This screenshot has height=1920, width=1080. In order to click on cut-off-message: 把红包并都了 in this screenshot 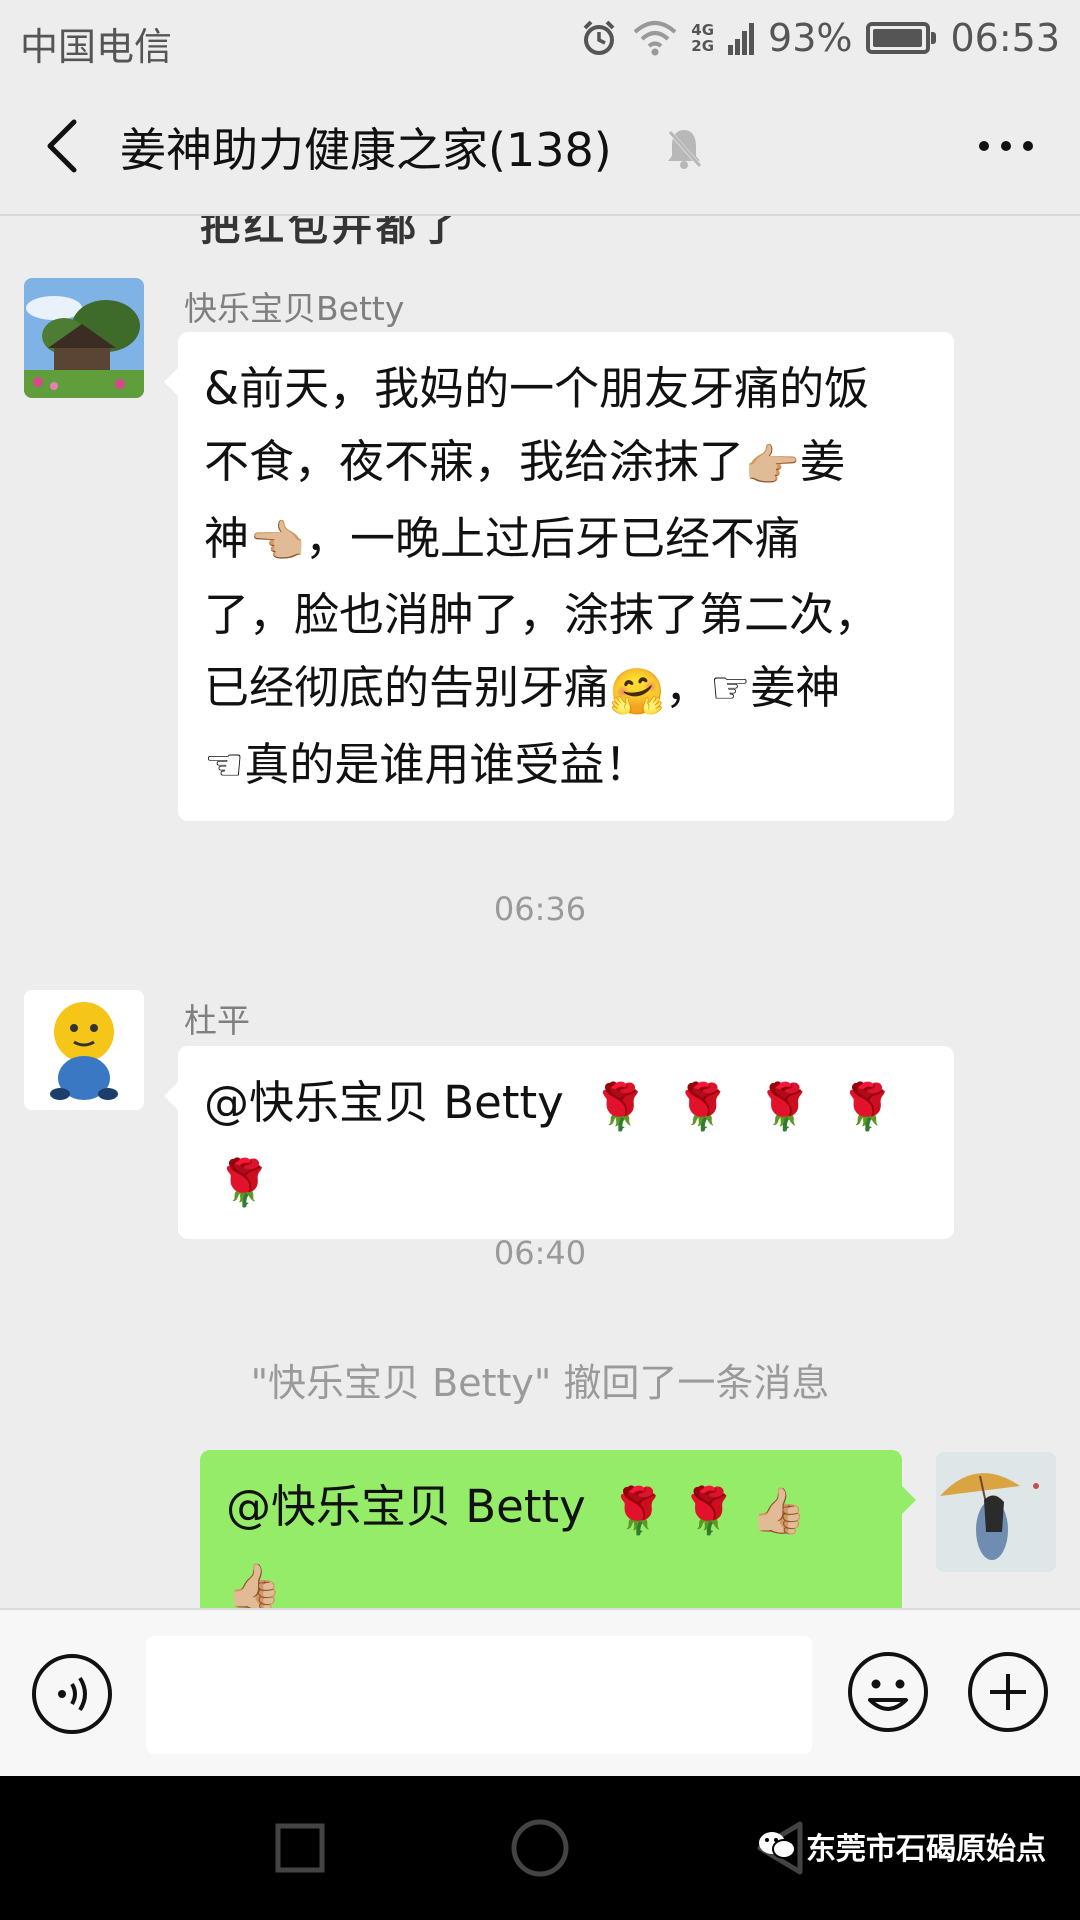, I will do `click(332, 233)`.